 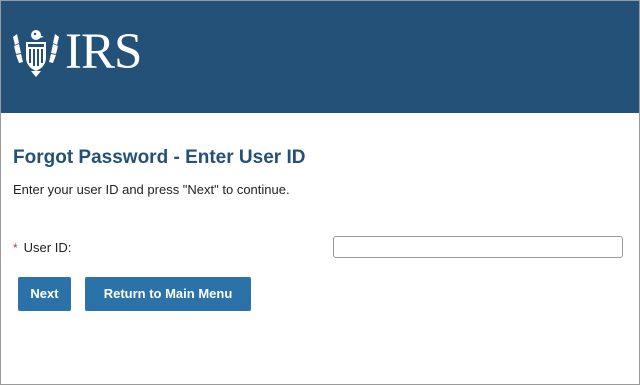 I want to click on user-id-label-text: User ID:, so click(x=47, y=247).